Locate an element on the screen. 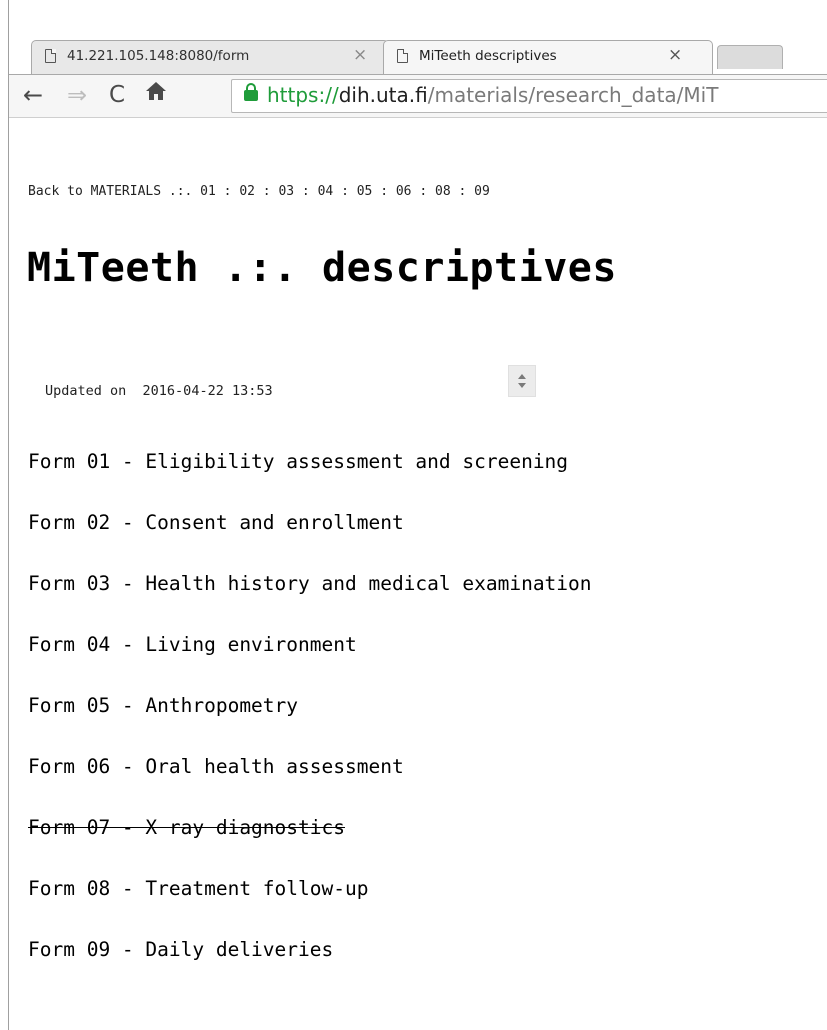 The width and height of the screenshot is (827, 1030). reload-icon: C is located at coordinates (117, 95).